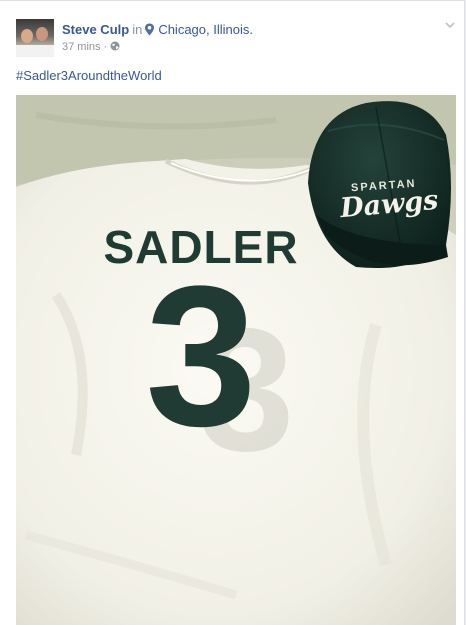 The image size is (466, 625). I want to click on author-name-link: Steve Culp, so click(95, 29).